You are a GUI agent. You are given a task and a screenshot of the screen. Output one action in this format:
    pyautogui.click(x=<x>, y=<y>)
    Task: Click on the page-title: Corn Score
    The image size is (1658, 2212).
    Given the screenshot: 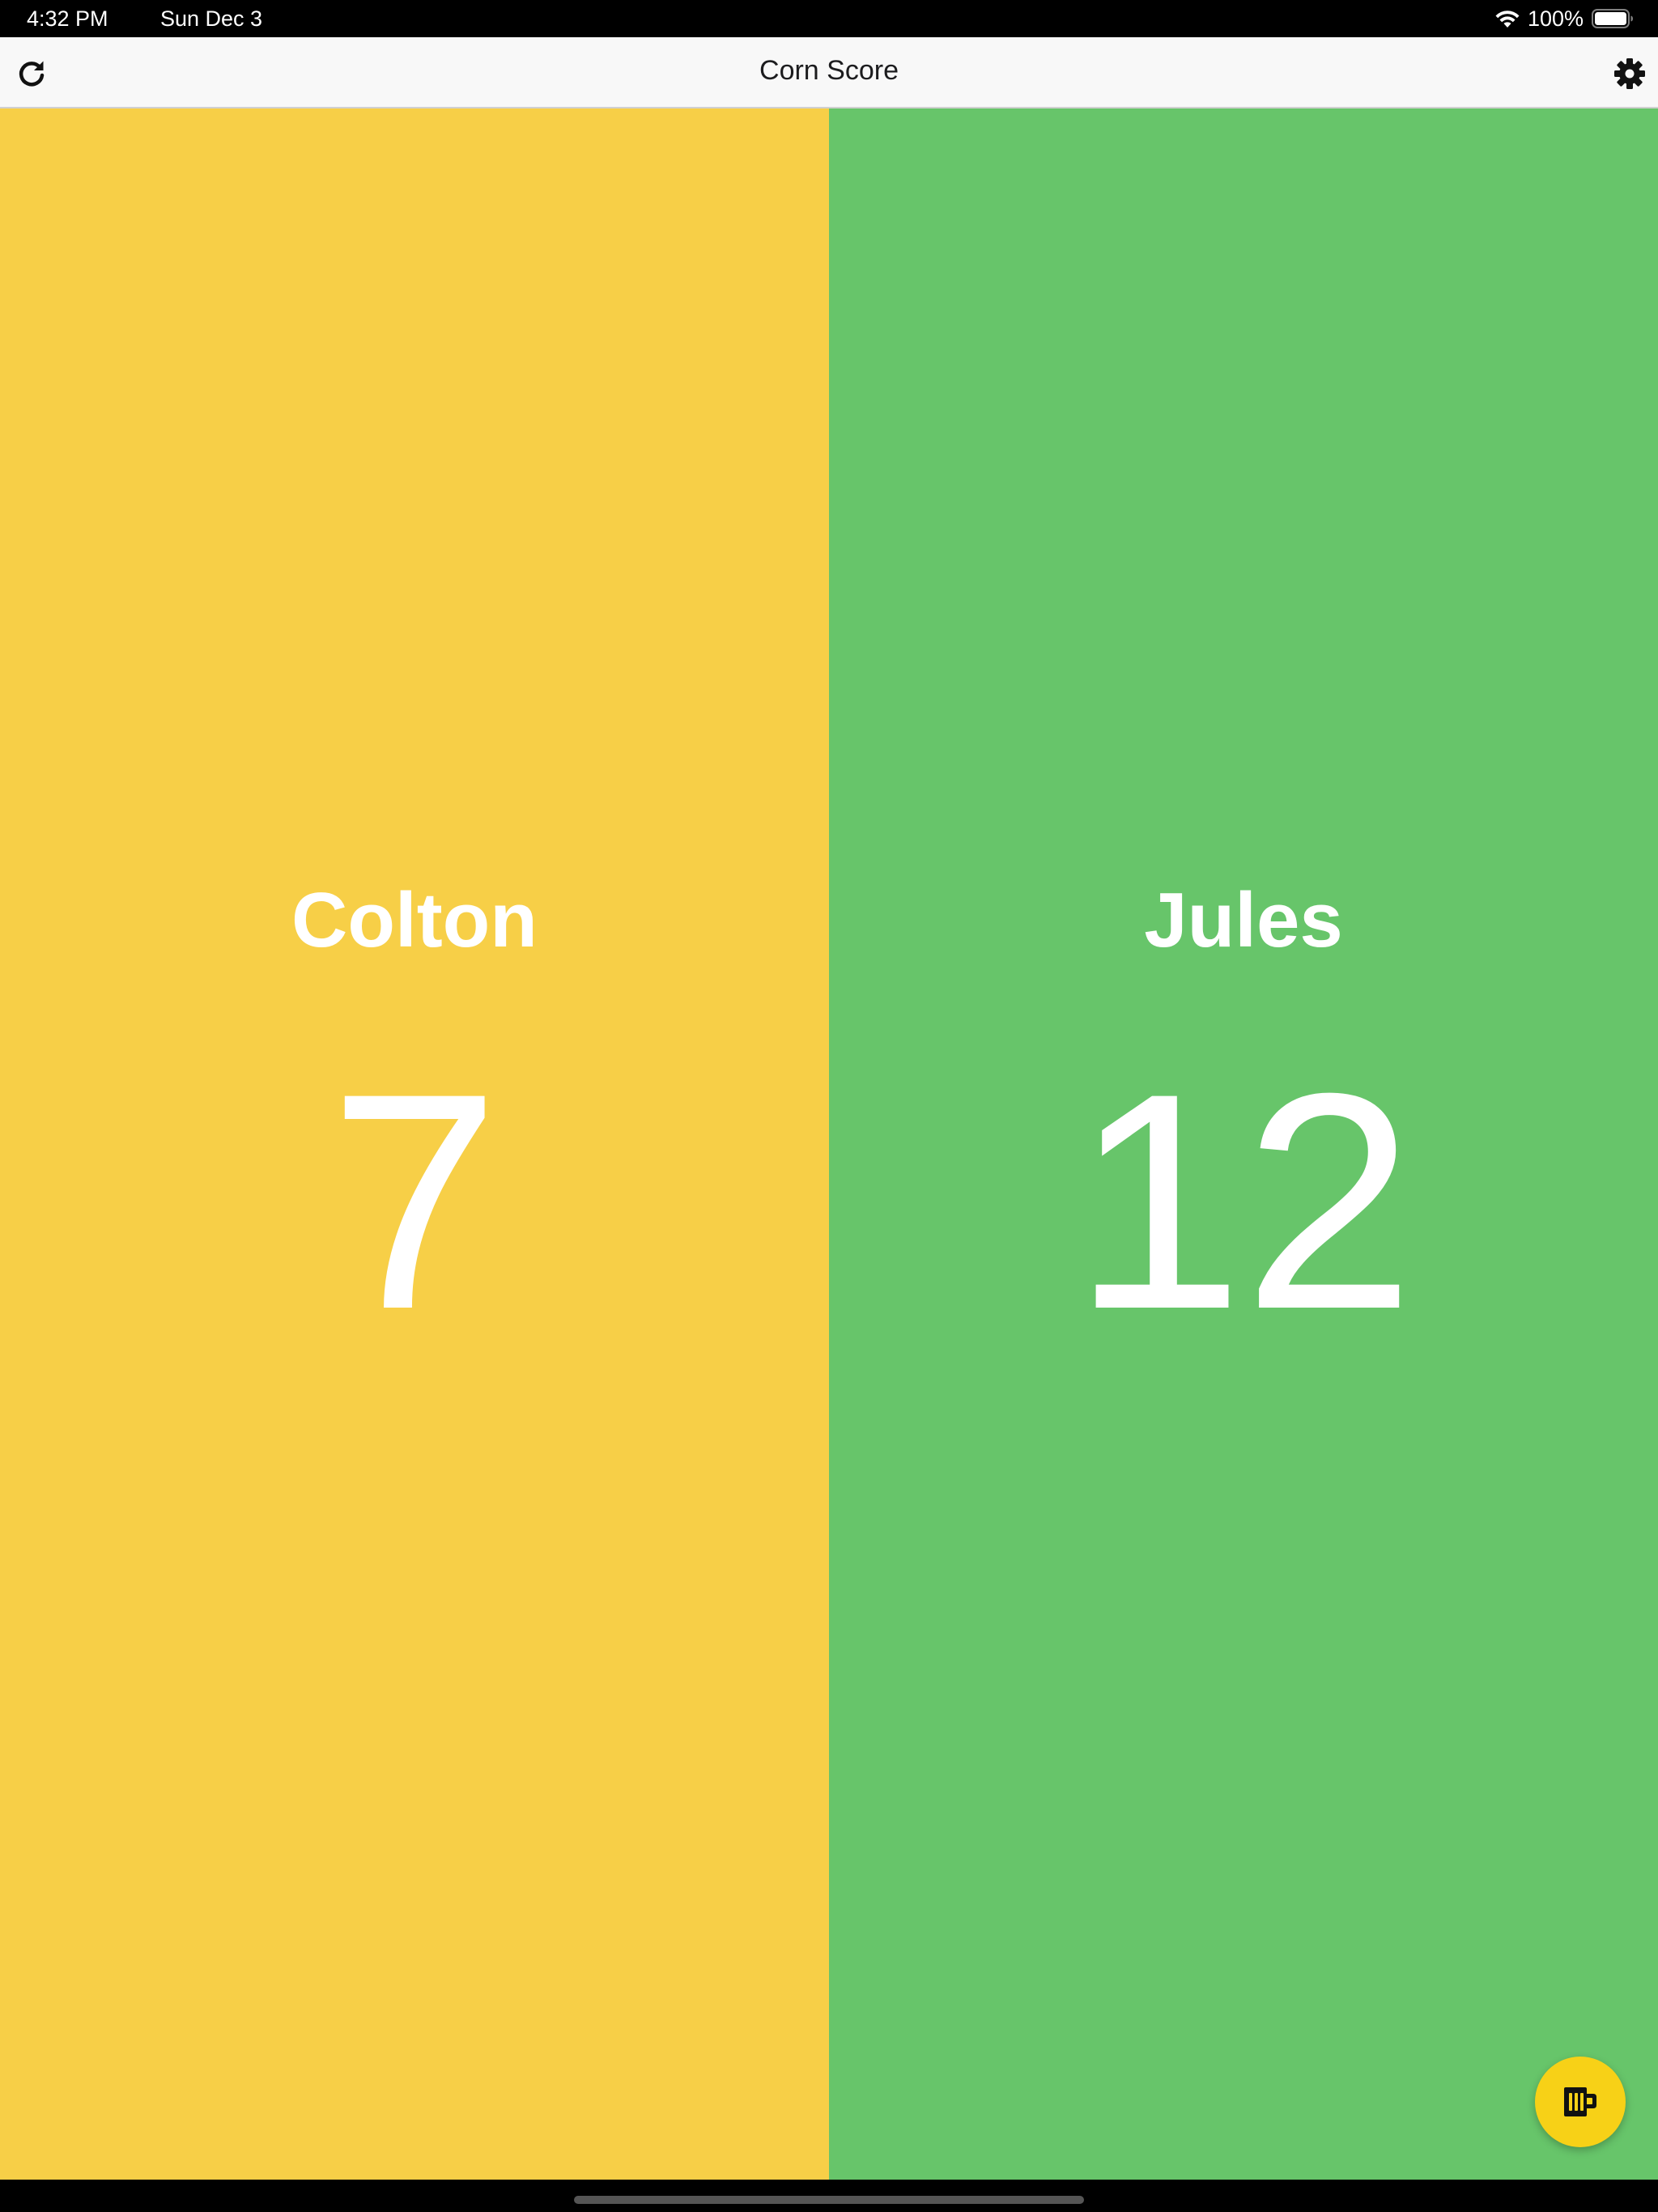 What is the action you would take?
    pyautogui.click(x=829, y=71)
    